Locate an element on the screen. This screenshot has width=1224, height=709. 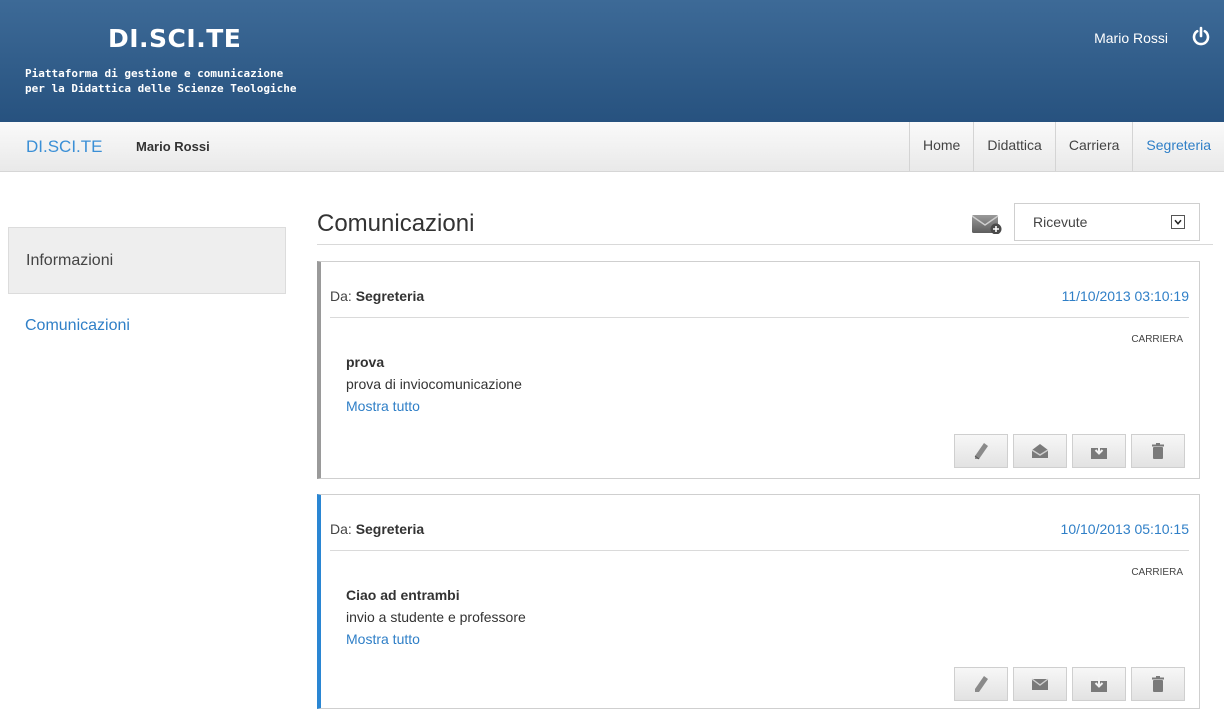
filter-selected-value: Ricevute is located at coordinates (1060, 222).